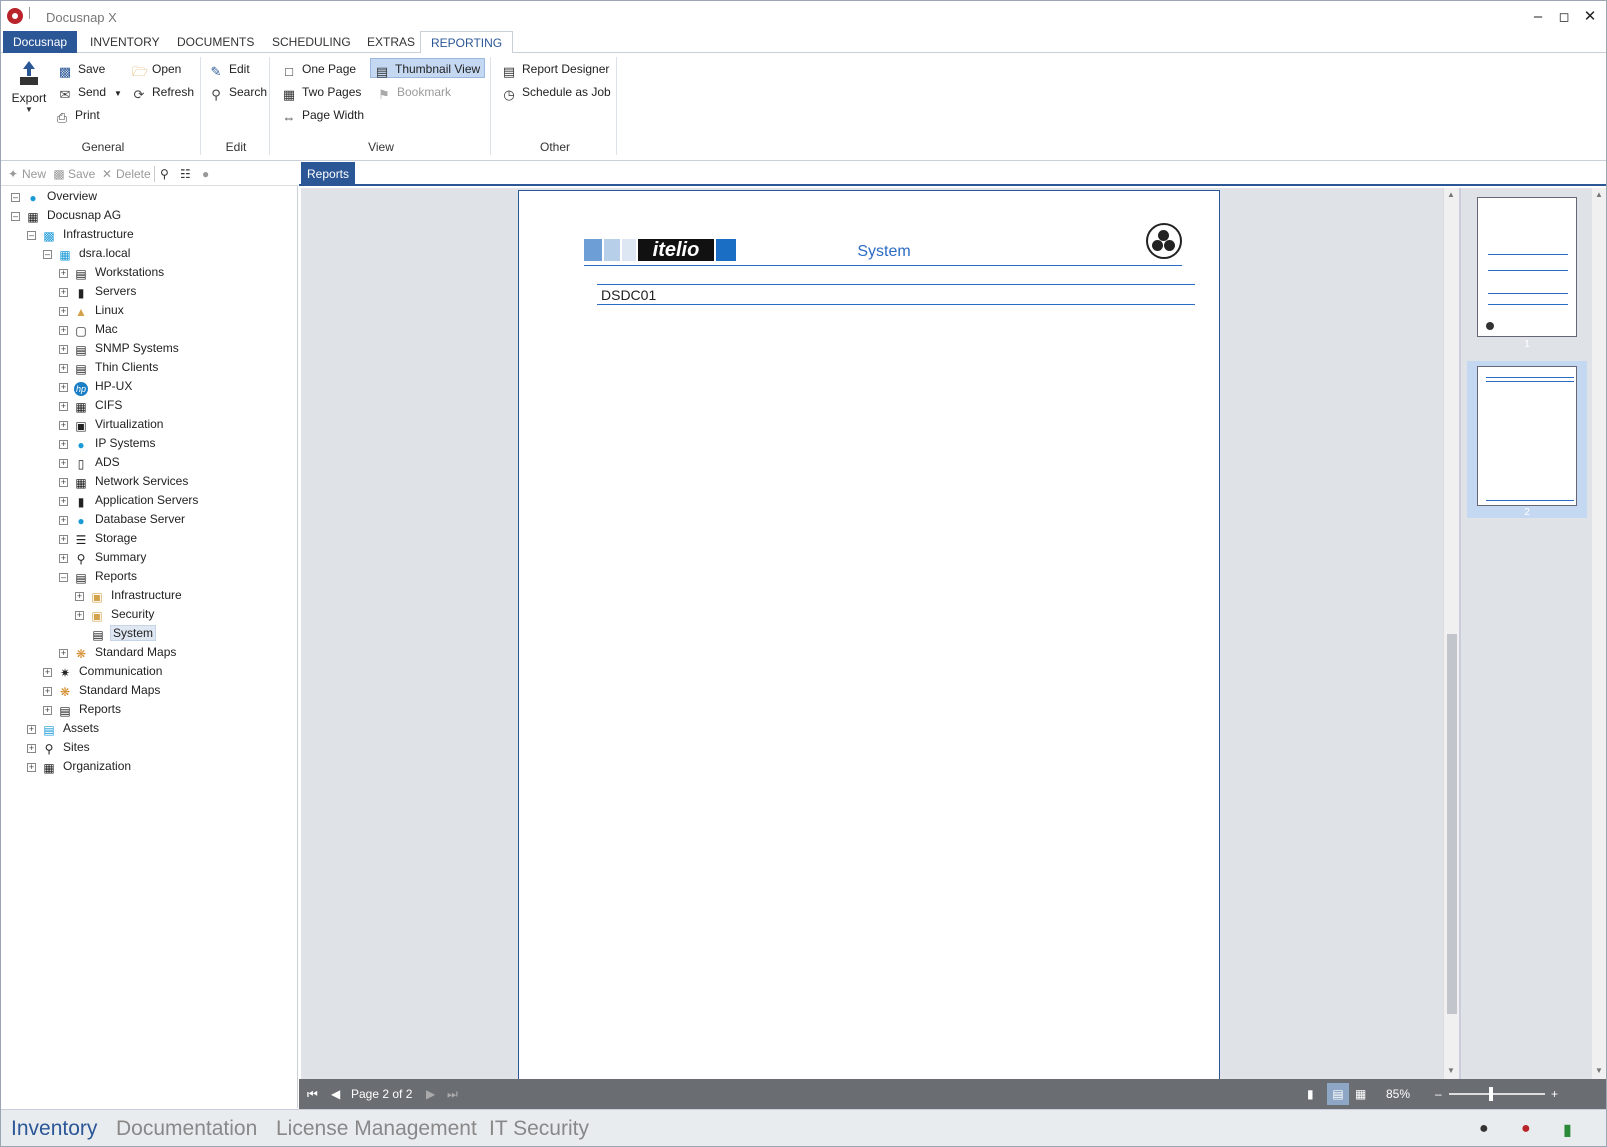  I want to click on tree-node-application-servers: + ▮ Application Servers, so click(129, 500).